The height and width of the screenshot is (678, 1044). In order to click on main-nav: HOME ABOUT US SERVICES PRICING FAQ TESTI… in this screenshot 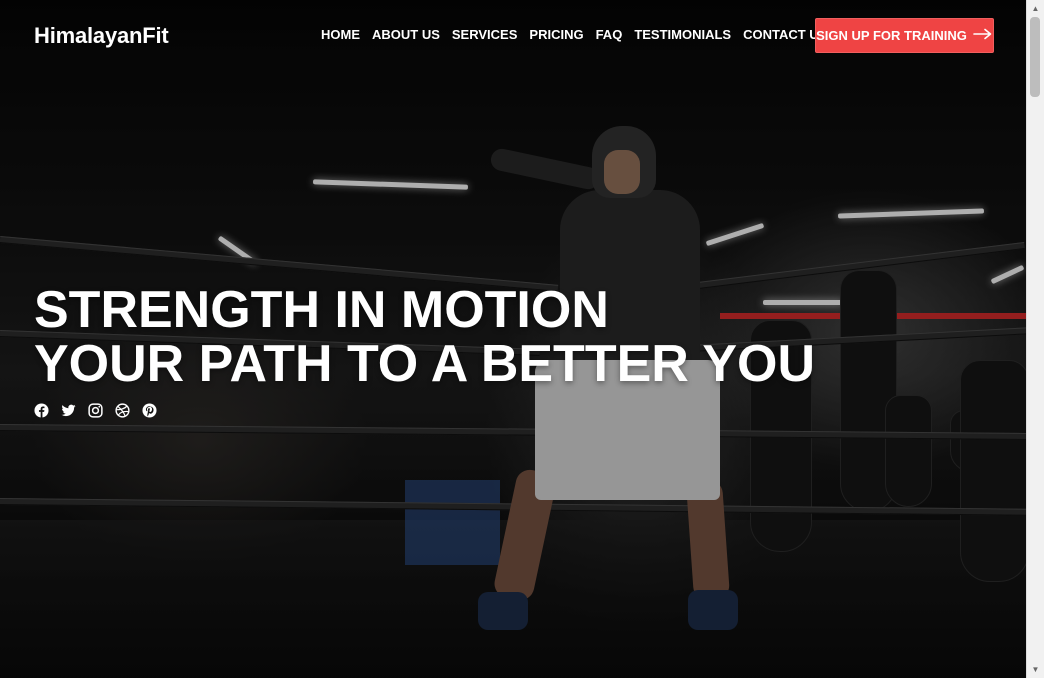, I will do `click(580, 34)`.